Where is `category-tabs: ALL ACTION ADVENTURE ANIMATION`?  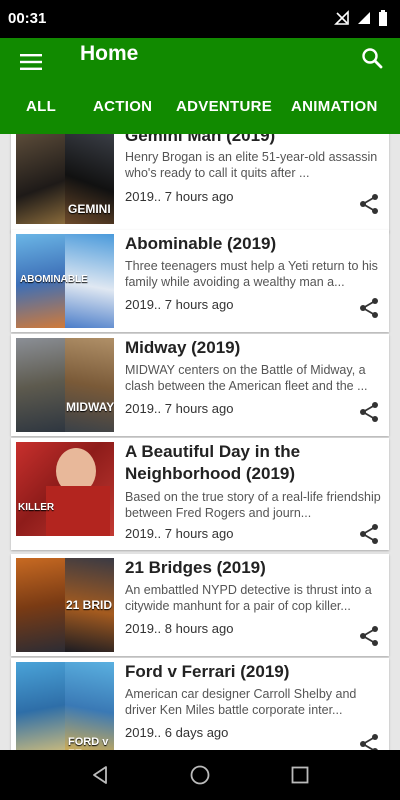 category-tabs: ALL ACTION ADVENTURE ANIMATION is located at coordinates (200, 110).